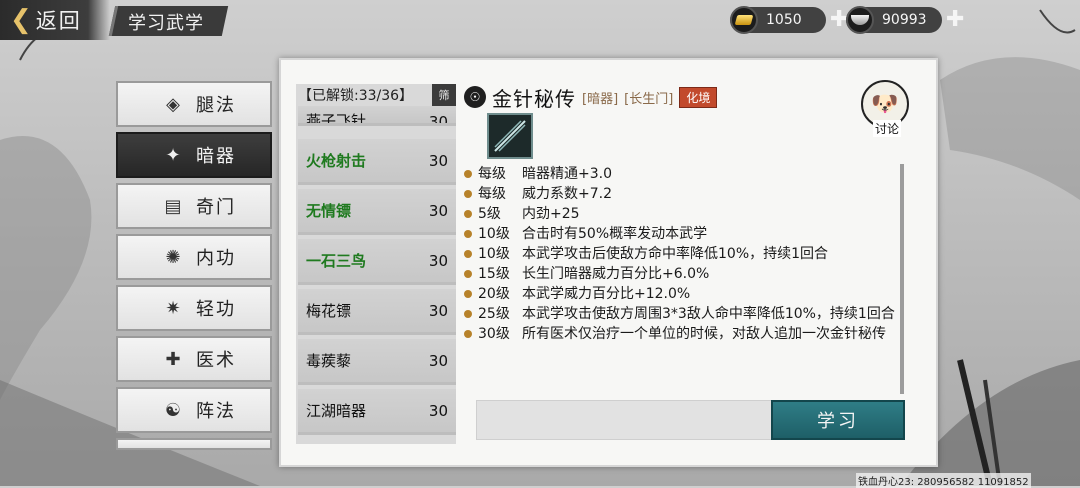 The image size is (1080, 488). I want to click on gold-pill: 1050, so click(778, 20).